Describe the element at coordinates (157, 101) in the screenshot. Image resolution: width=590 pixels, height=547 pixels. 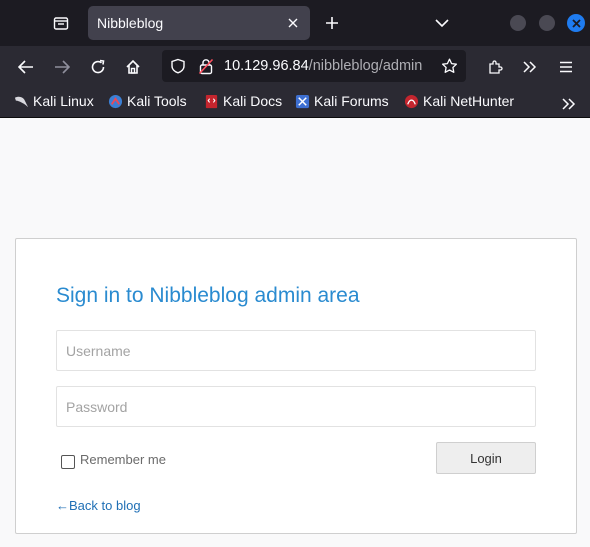
I see `bookmark-label: Kali Tools` at that location.